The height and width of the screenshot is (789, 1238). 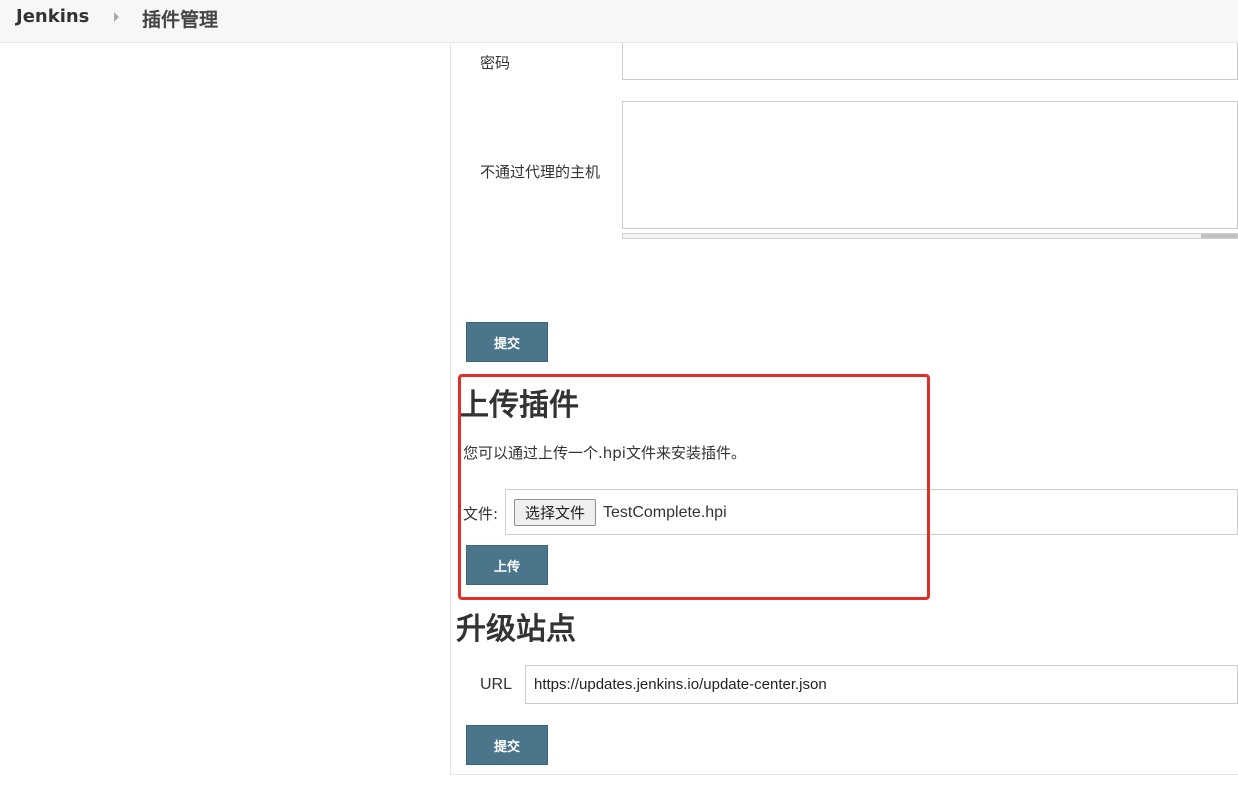 I want to click on breadcrumb-current: 插件管理, so click(x=180, y=18).